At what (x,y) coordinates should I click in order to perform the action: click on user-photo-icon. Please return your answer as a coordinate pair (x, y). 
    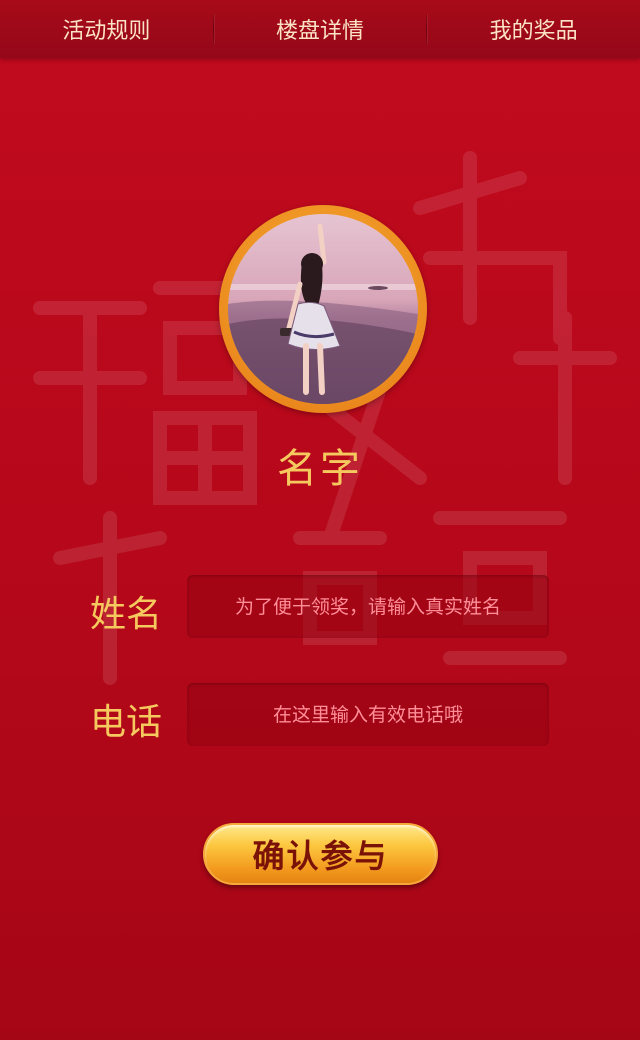
    Looking at the image, I should click on (323, 309).